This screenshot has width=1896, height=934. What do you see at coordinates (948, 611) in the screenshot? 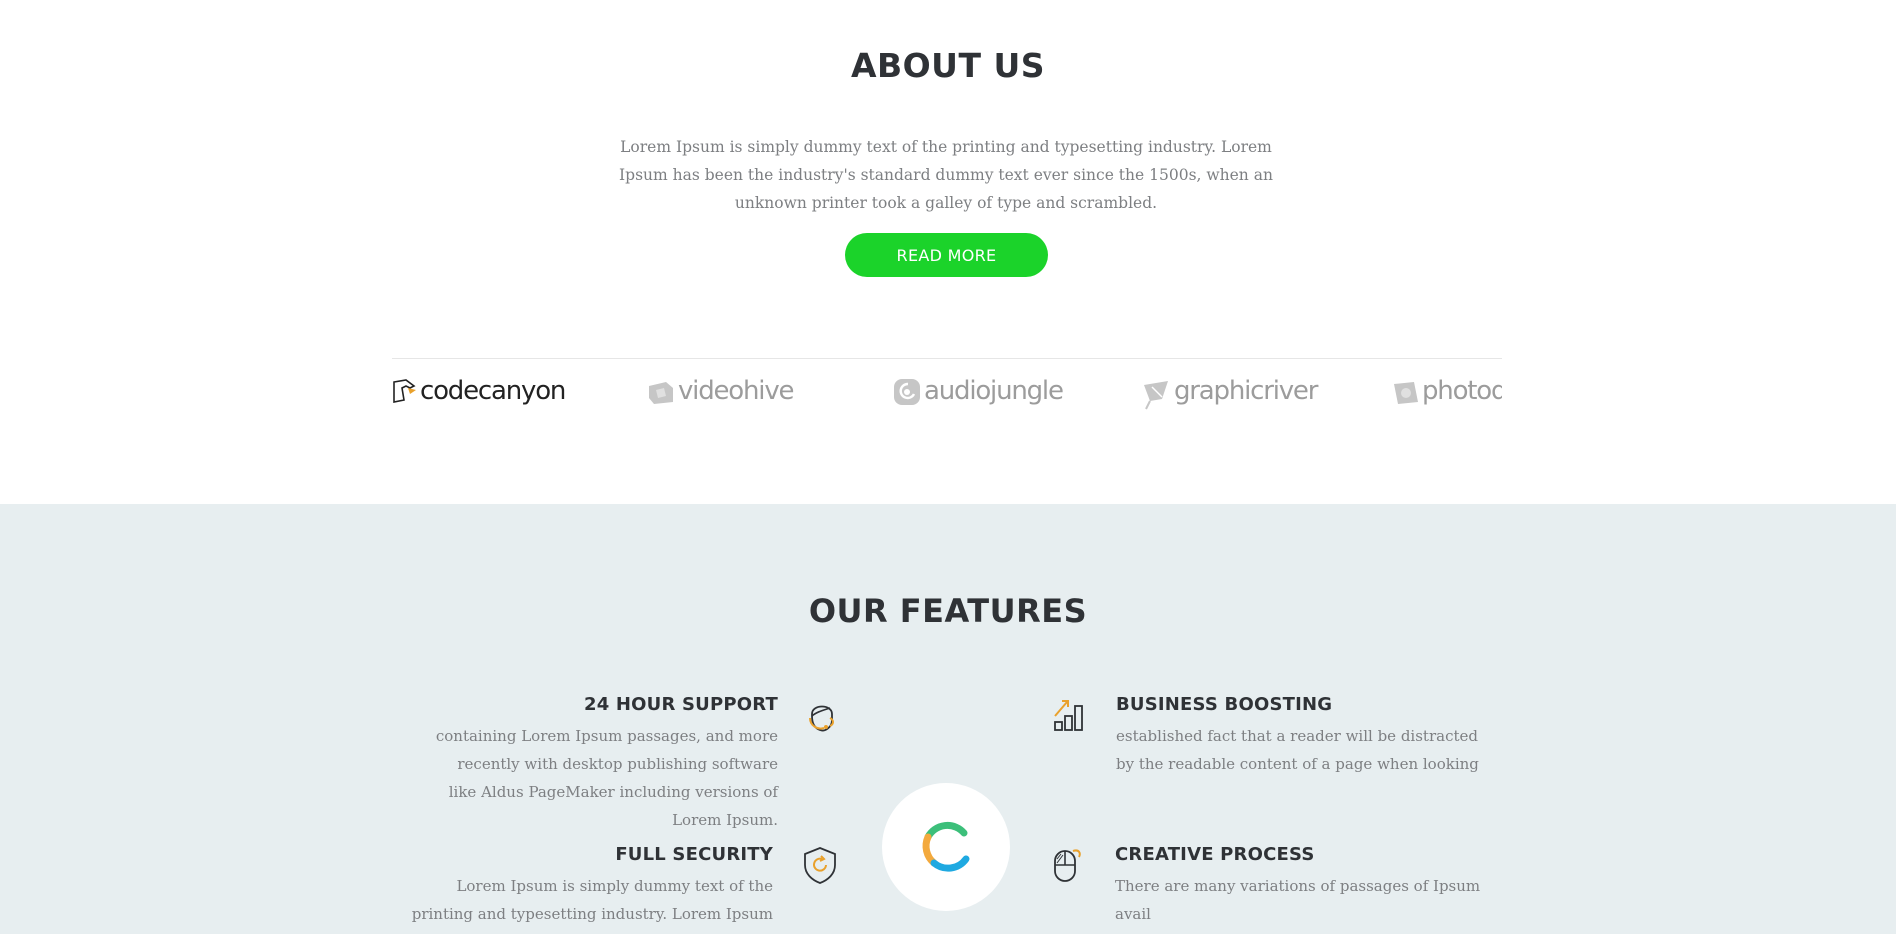
I see `features-title: OUR FEATURES` at bounding box center [948, 611].